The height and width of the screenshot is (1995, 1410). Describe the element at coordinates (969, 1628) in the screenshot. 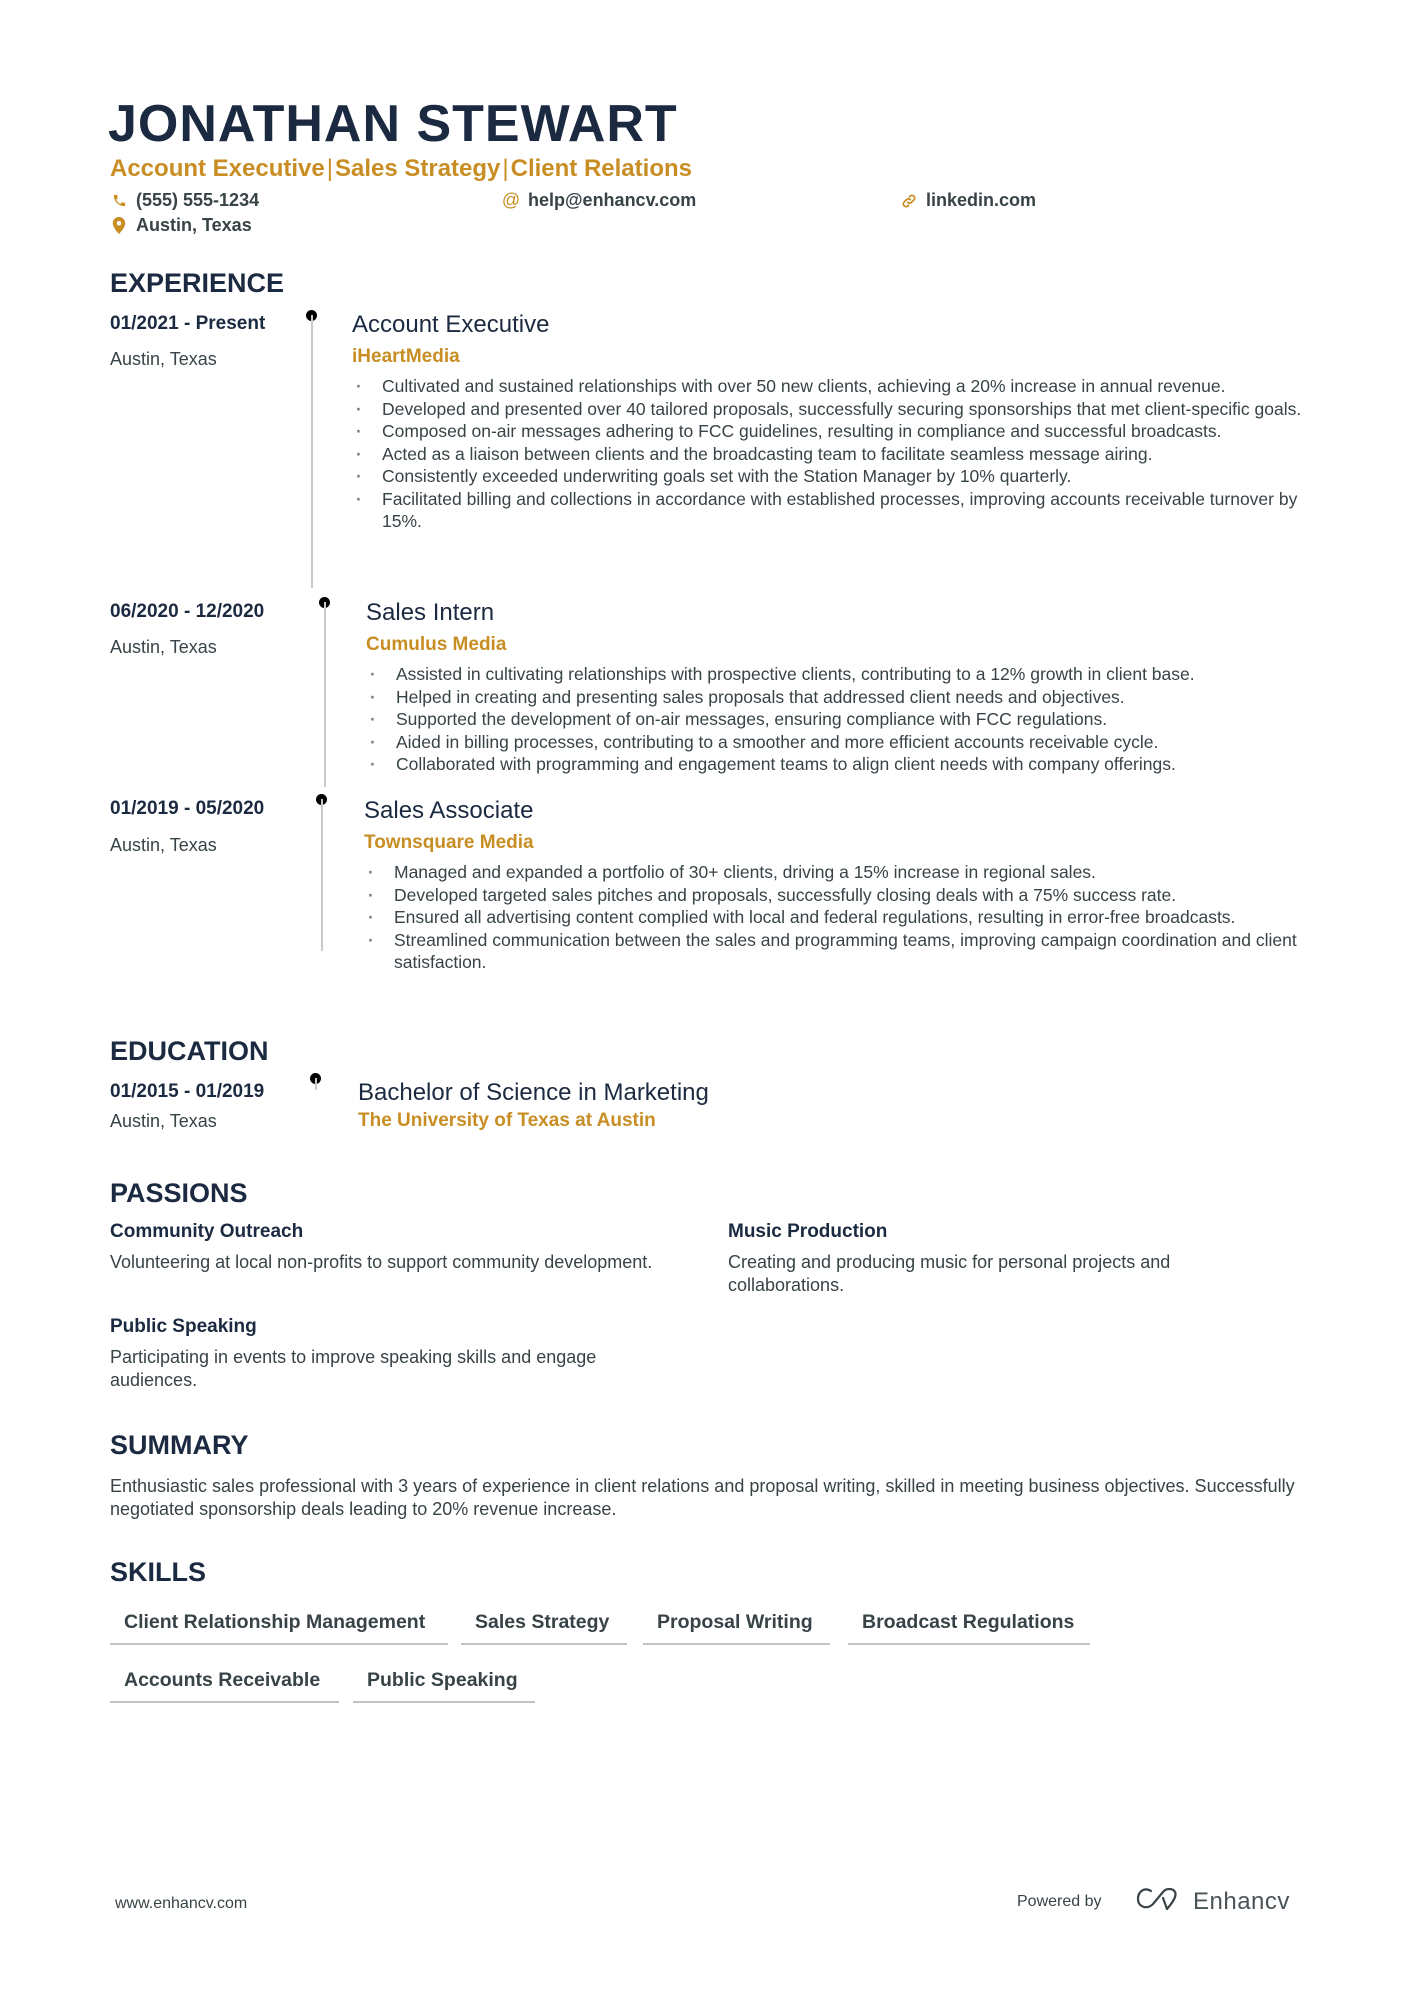

I see `skill-tag: Broadcast Regulations` at that location.